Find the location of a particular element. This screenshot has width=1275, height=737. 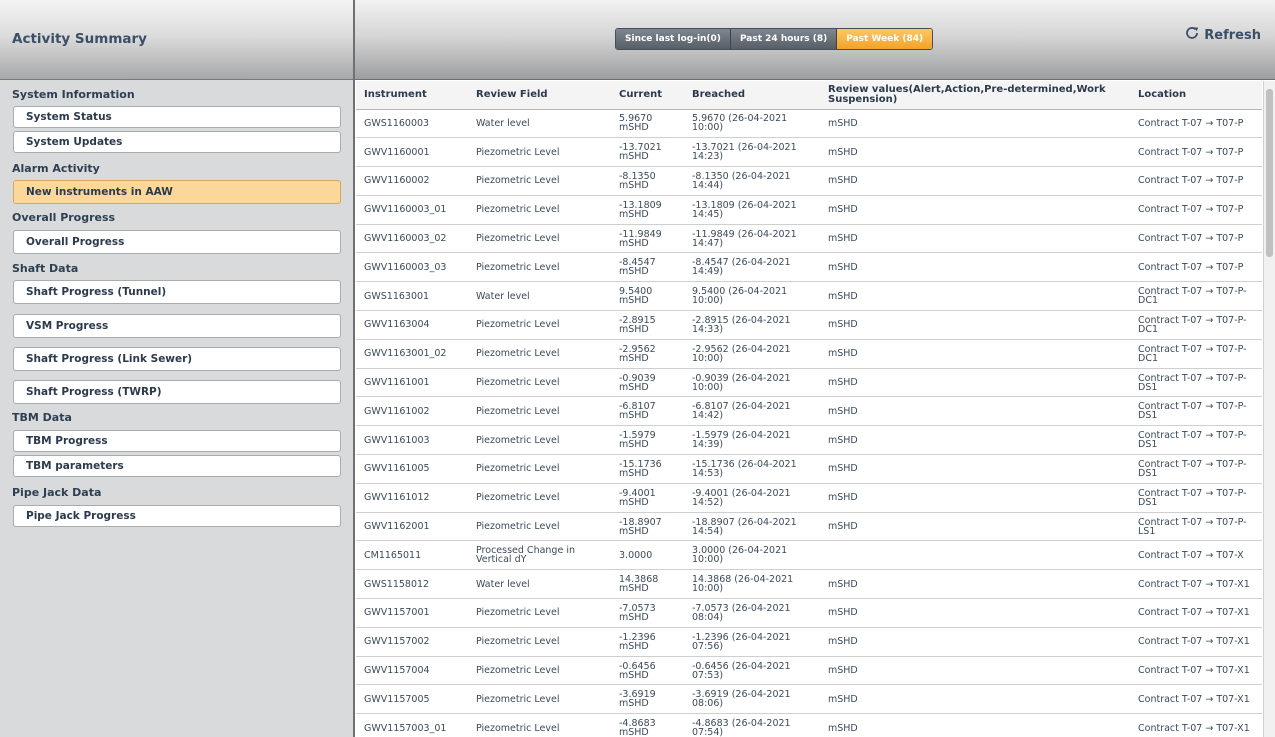

section-heading: System Information is located at coordinates (73, 94).